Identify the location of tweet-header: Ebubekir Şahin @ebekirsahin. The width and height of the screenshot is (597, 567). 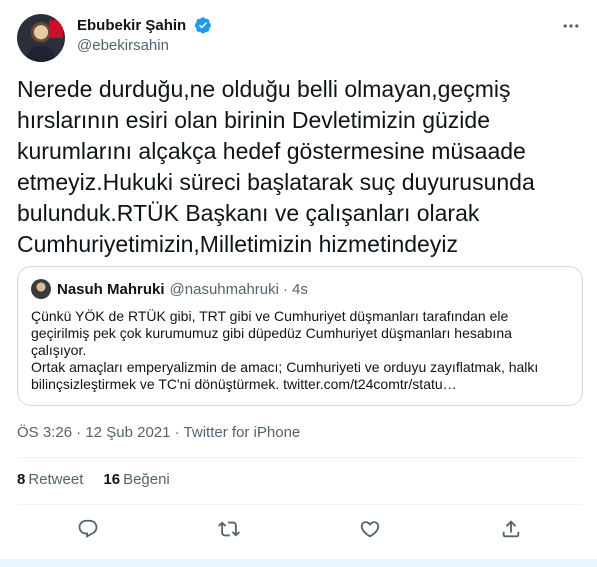
(302, 37).